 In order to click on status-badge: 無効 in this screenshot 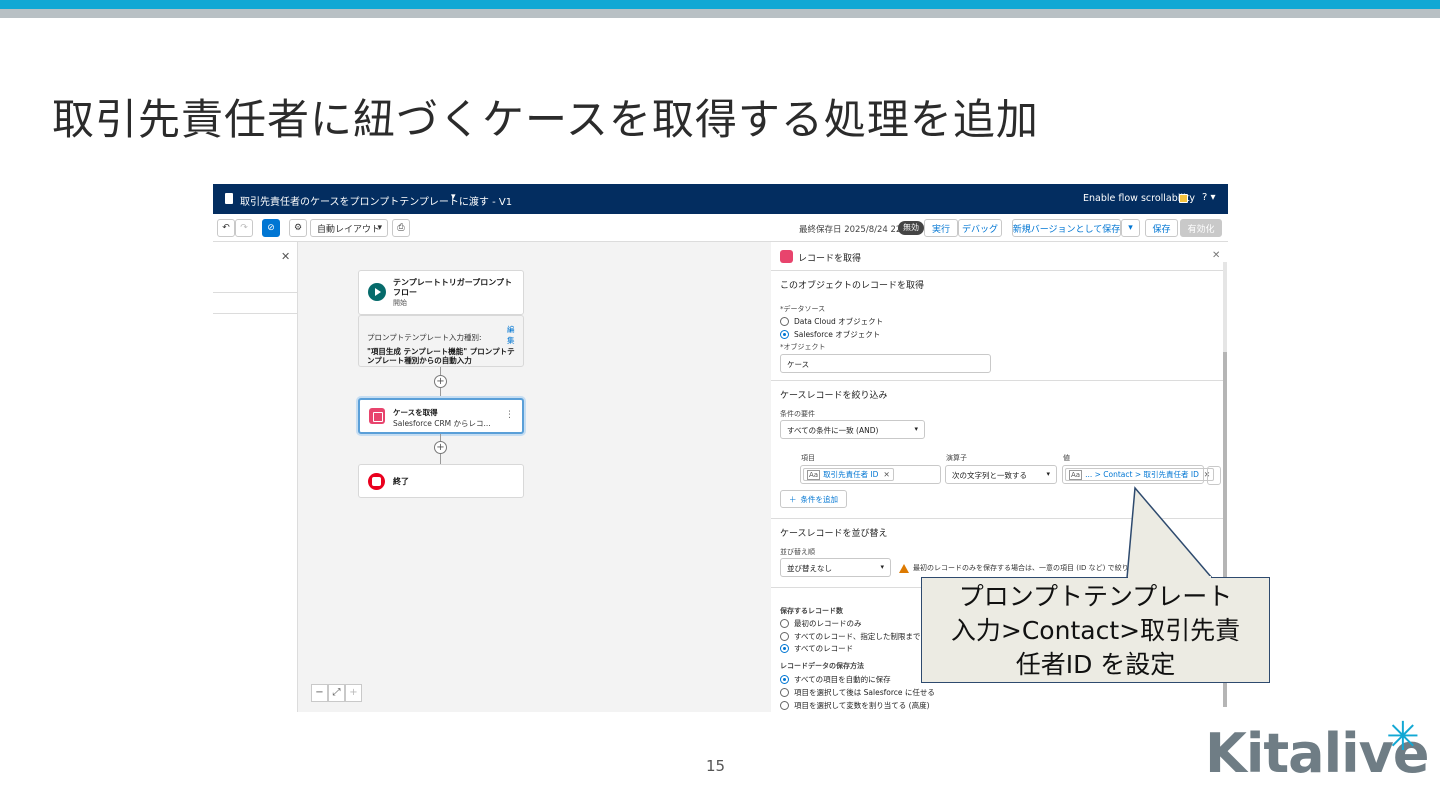, I will do `click(911, 228)`.